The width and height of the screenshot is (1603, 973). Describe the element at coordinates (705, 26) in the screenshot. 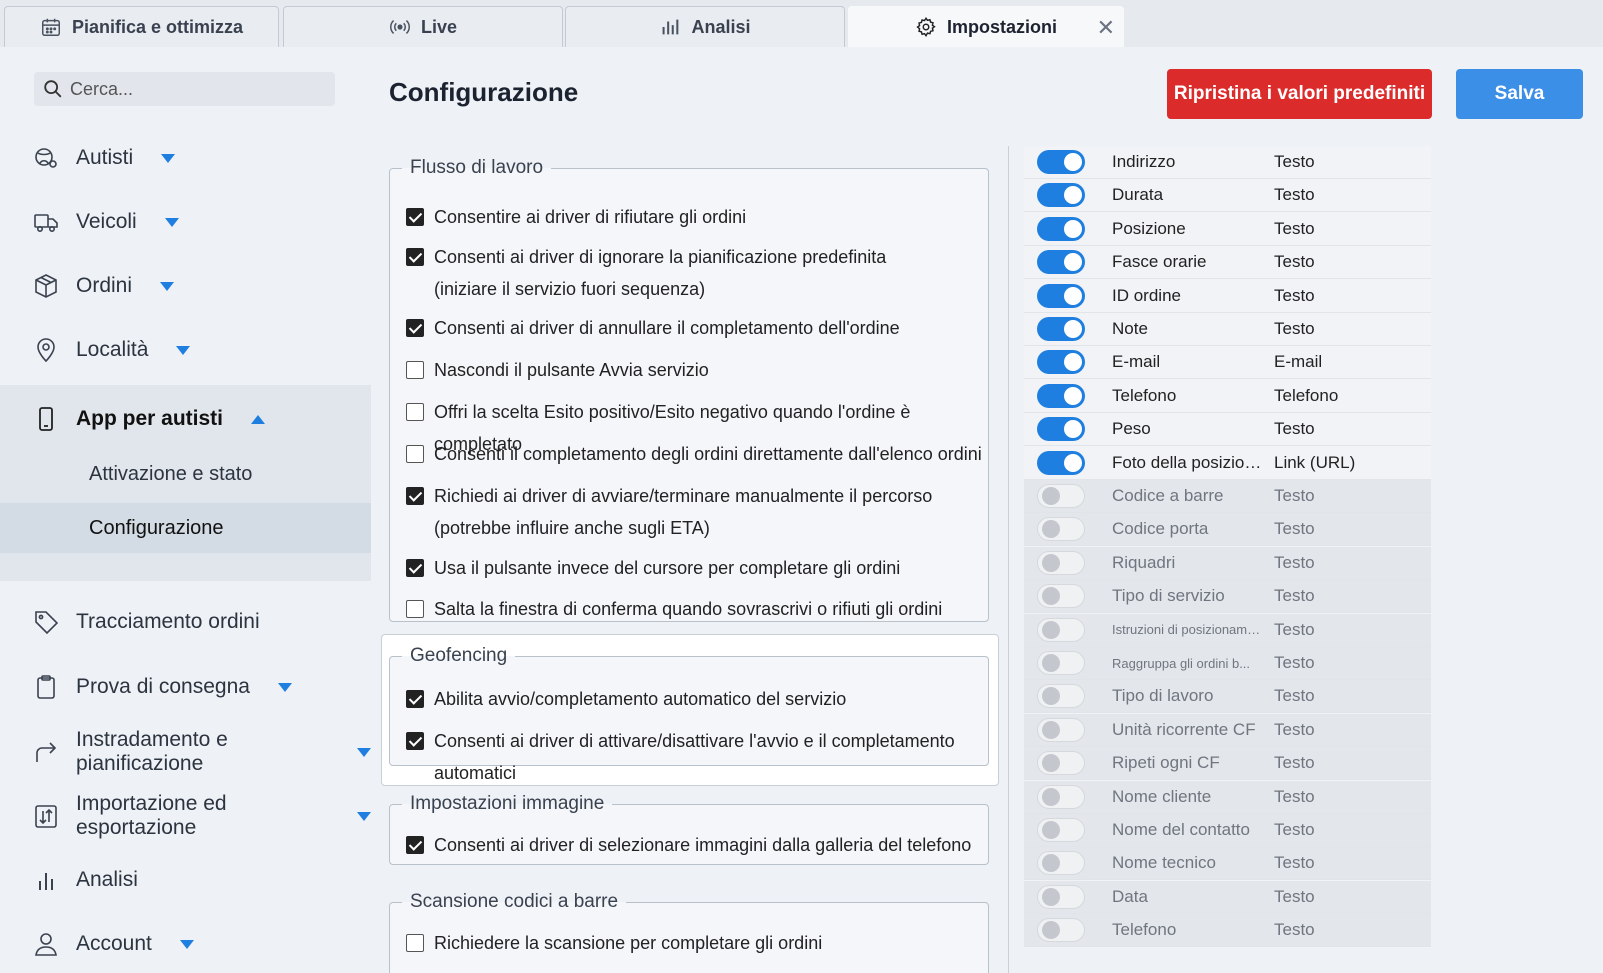

I see `tab-analytics: Analisi` at that location.